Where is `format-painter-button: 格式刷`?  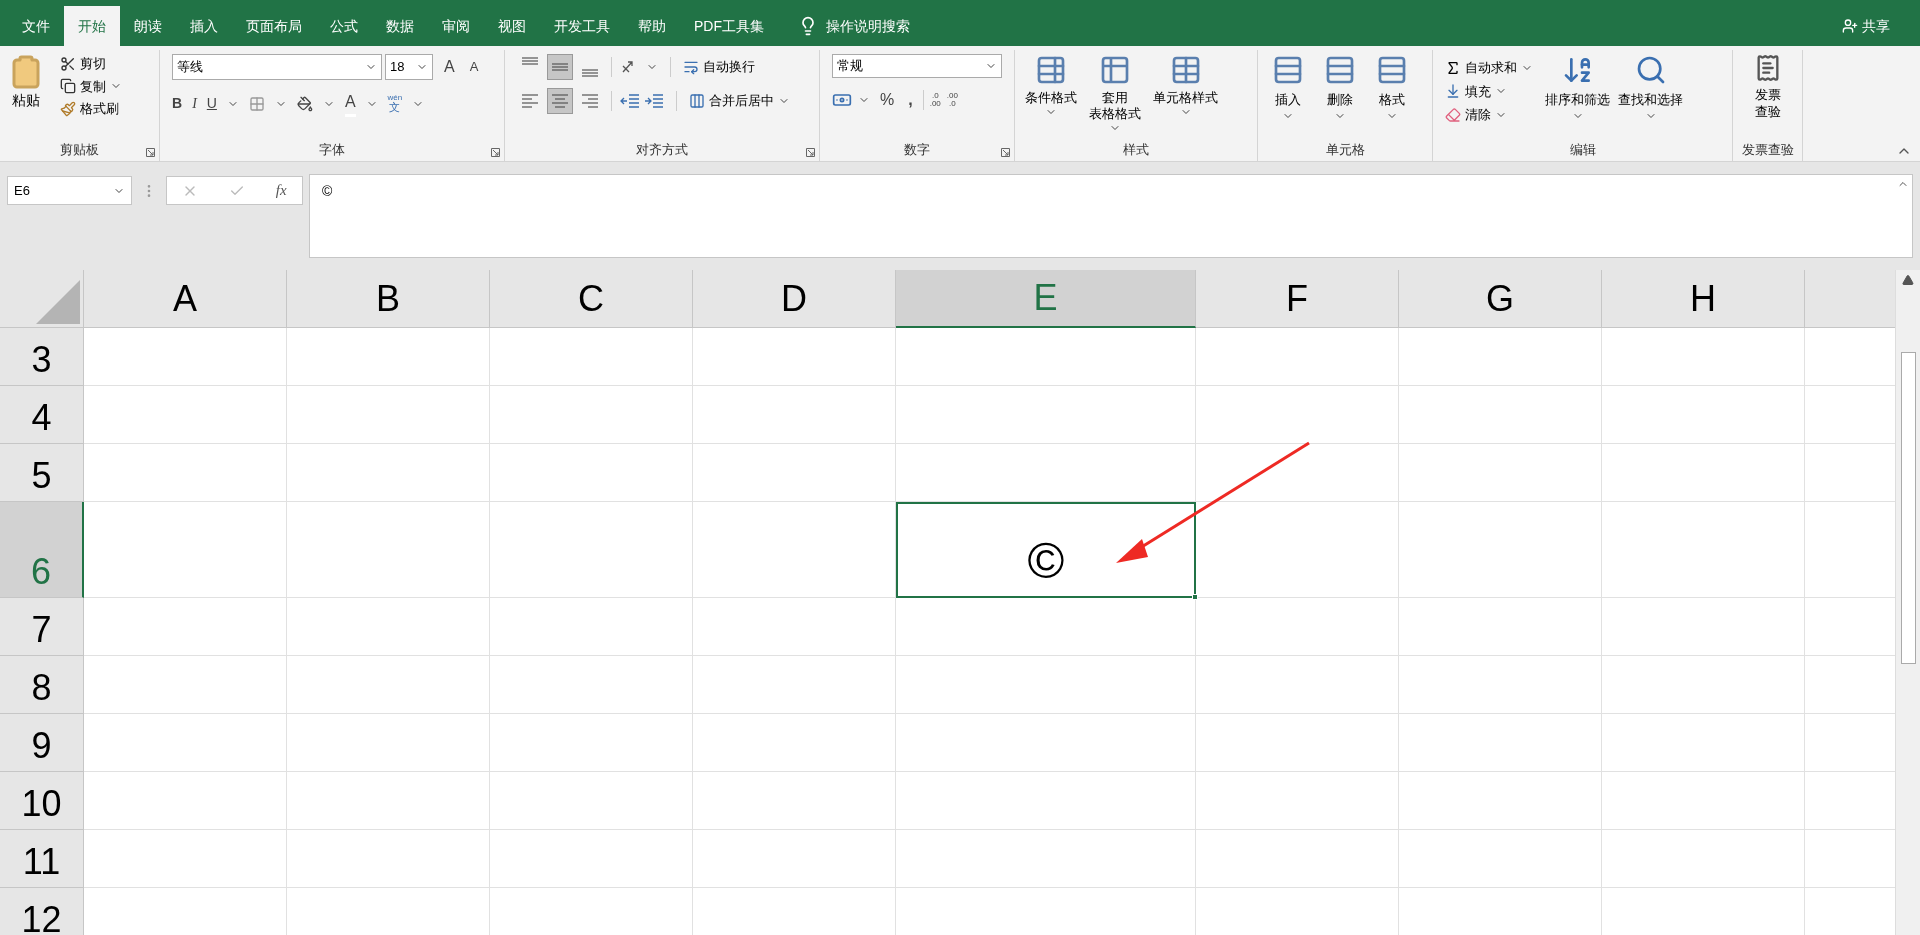
format-painter-button: 格式刷 is located at coordinates (91, 109).